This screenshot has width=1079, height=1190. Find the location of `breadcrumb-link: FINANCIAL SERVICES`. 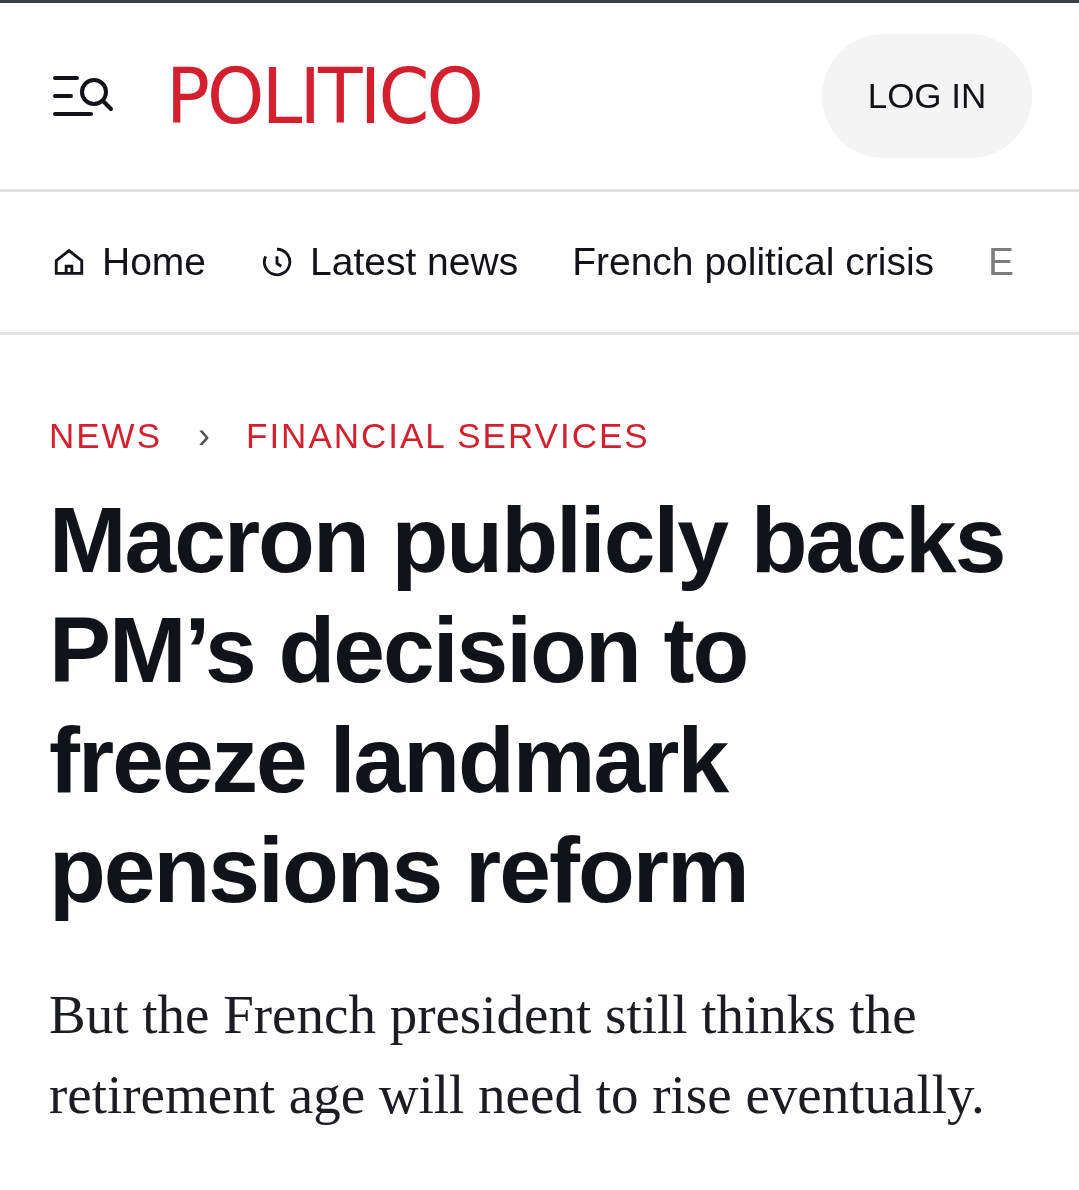

breadcrumb-link: FINANCIAL SERVICES is located at coordinates (448, 436).